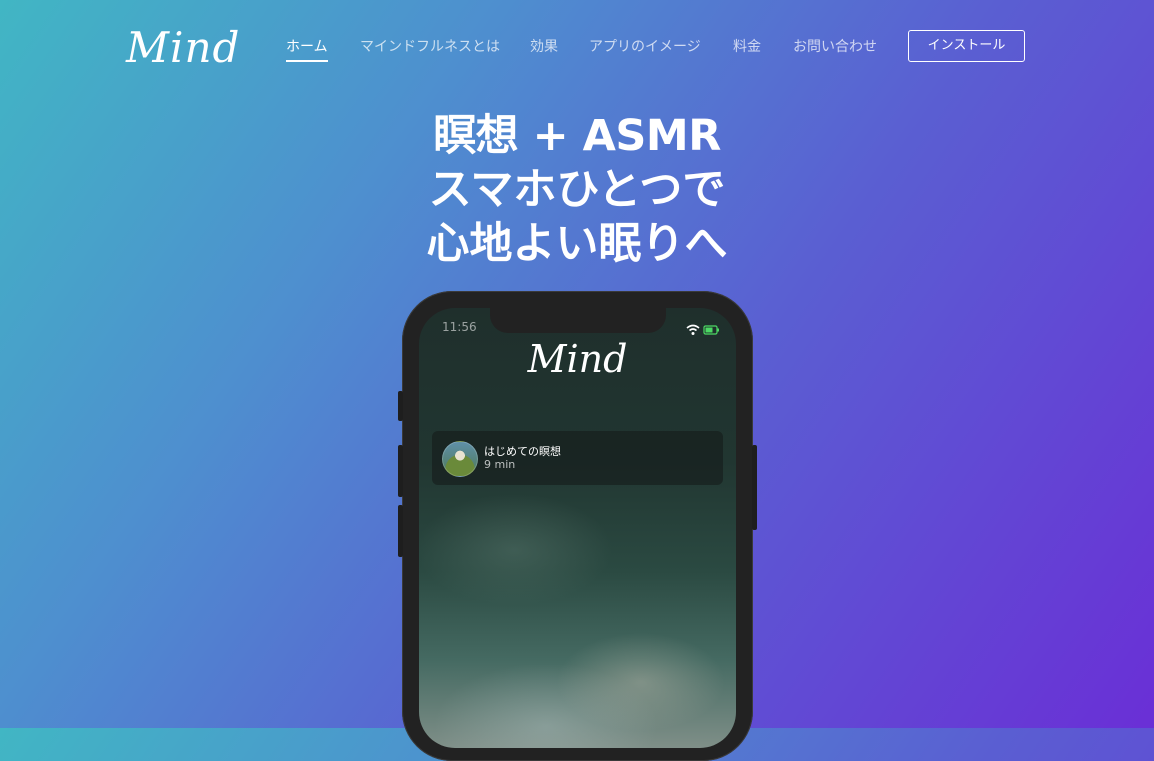 The height and width of the screenshot is (761, 1154). What do you see at coordinates (577, 359) in the screenshot?
I see `app-logo: Mind` at bounding box center [577, 359].